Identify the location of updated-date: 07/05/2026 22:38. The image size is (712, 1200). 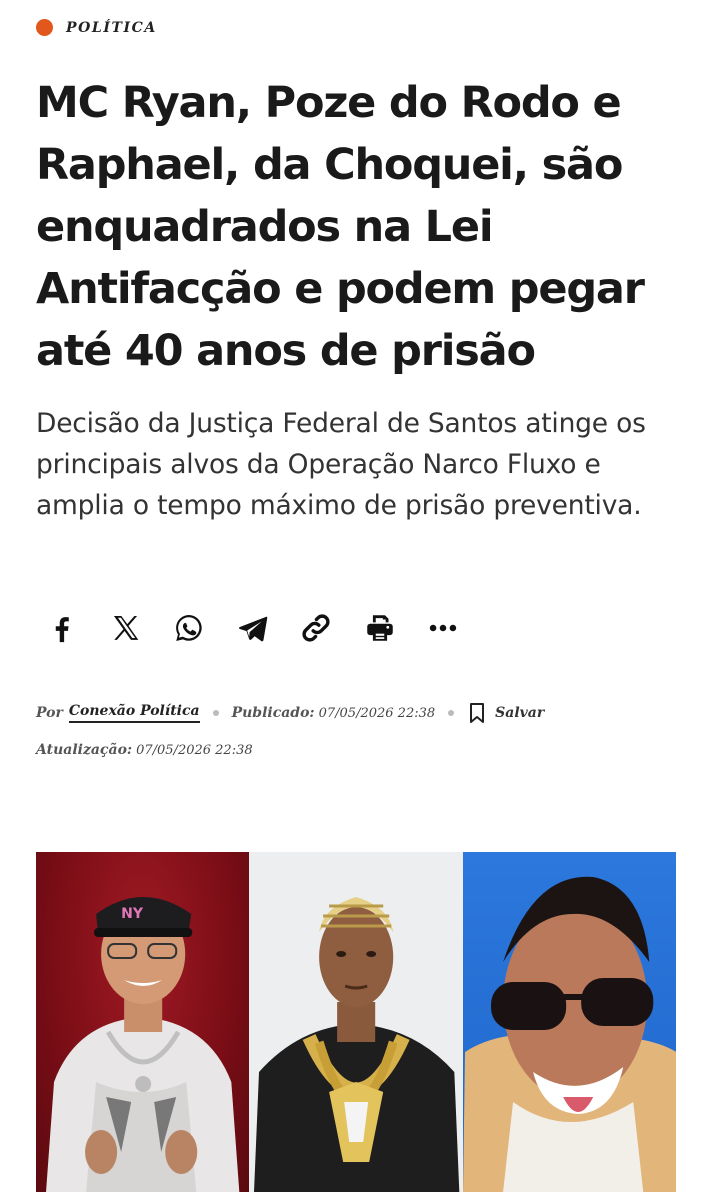
(194, 750).